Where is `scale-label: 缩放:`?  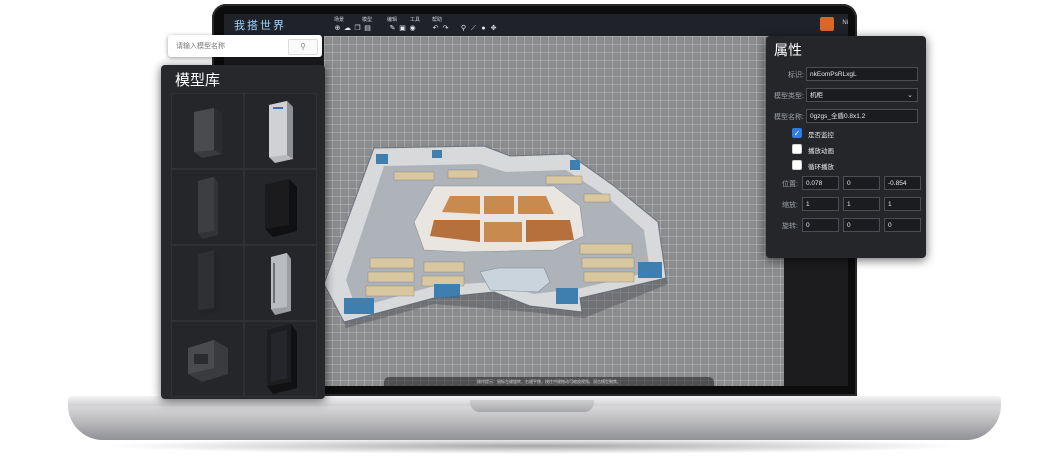
scale-label: 缩放: is located at coordinates (790, 205).